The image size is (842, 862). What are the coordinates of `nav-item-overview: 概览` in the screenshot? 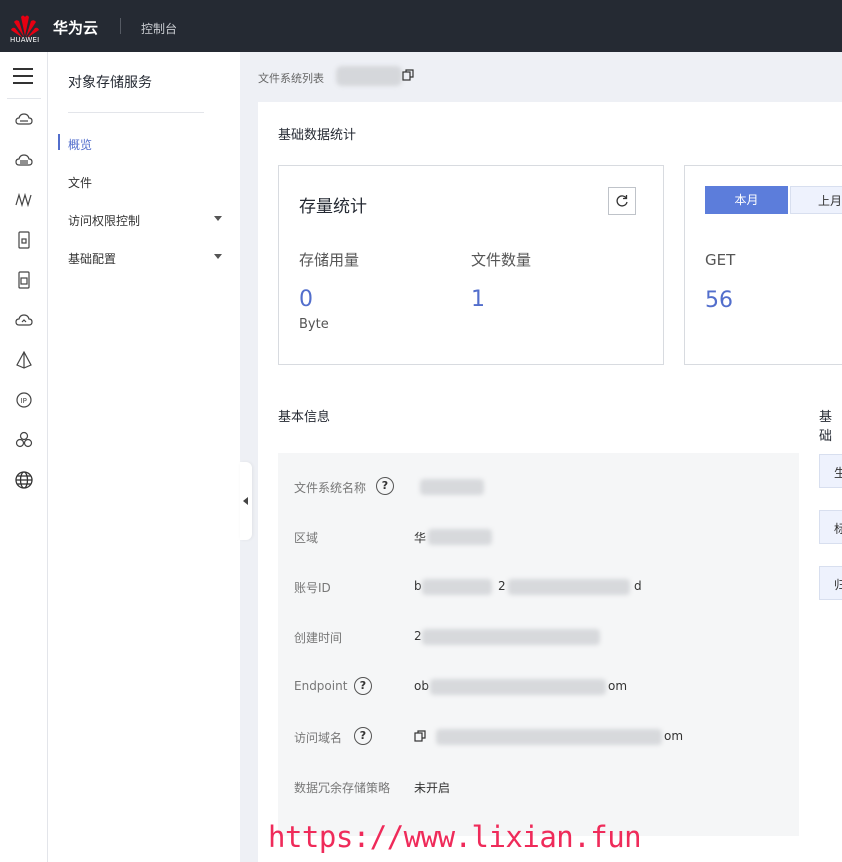 It's located at (144, 143).